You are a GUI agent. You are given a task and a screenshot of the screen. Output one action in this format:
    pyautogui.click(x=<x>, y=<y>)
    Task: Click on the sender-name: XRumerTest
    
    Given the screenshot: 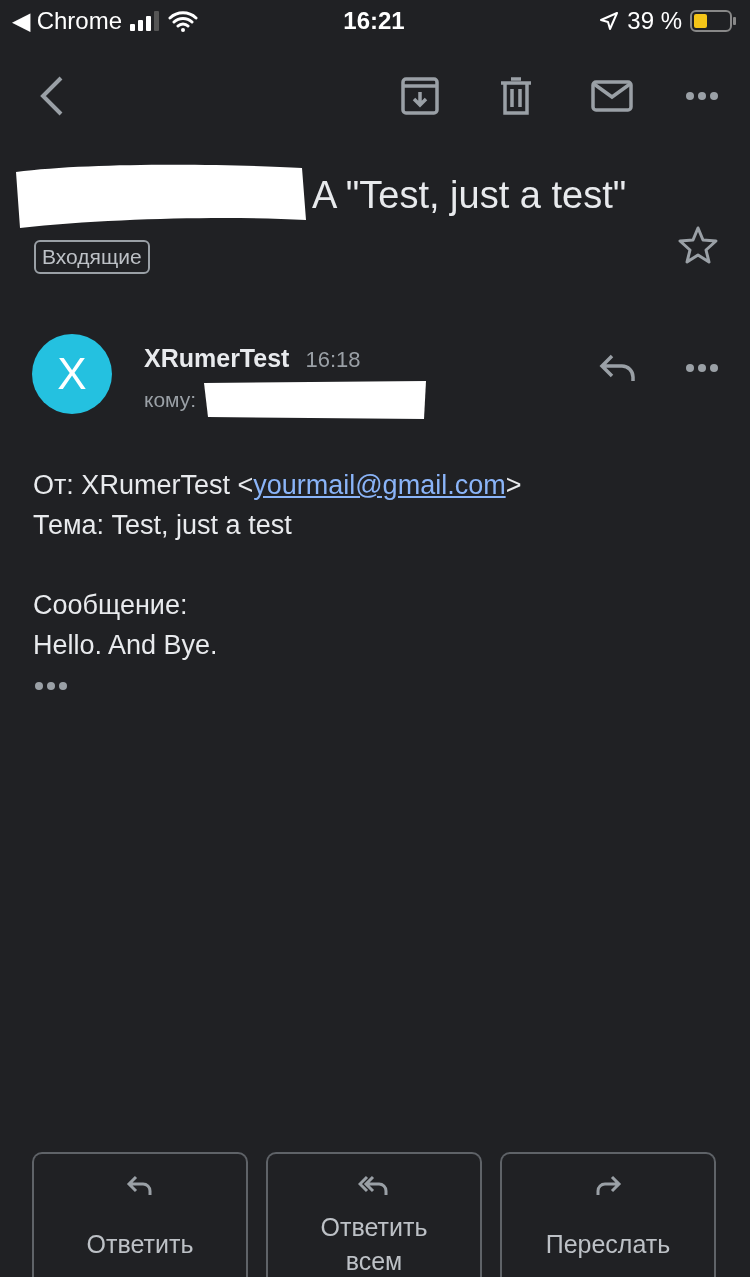 What is the action you would take?
    pyautogui.click(x=217, y=358)
    